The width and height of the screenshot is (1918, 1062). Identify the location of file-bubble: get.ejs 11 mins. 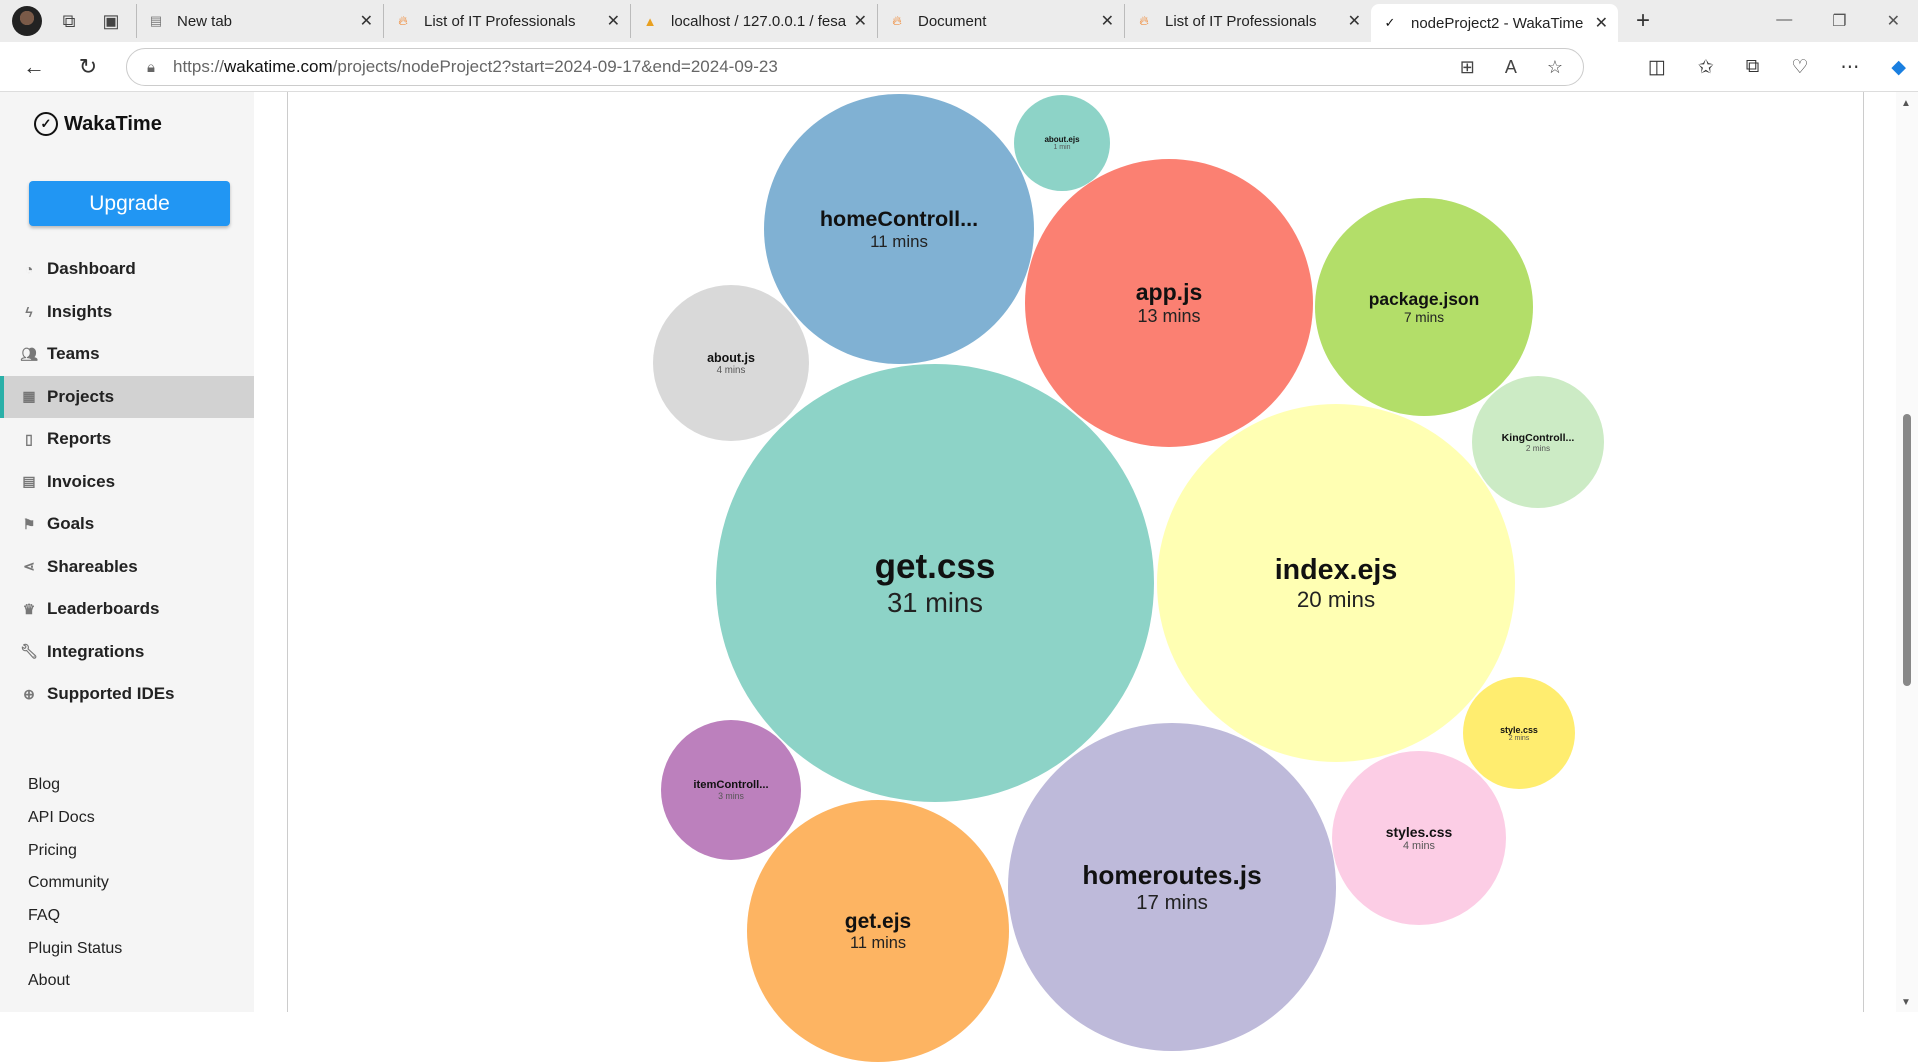
(878, 931).